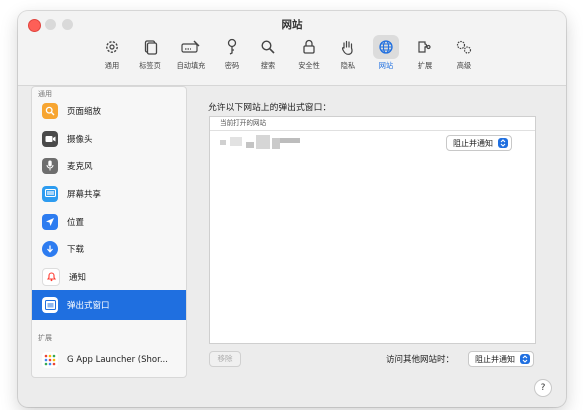  What do you see at coordinates (386, 65) in the screenshot?
I see `toolbar-label: 网站` at bounding box center [386, 65].